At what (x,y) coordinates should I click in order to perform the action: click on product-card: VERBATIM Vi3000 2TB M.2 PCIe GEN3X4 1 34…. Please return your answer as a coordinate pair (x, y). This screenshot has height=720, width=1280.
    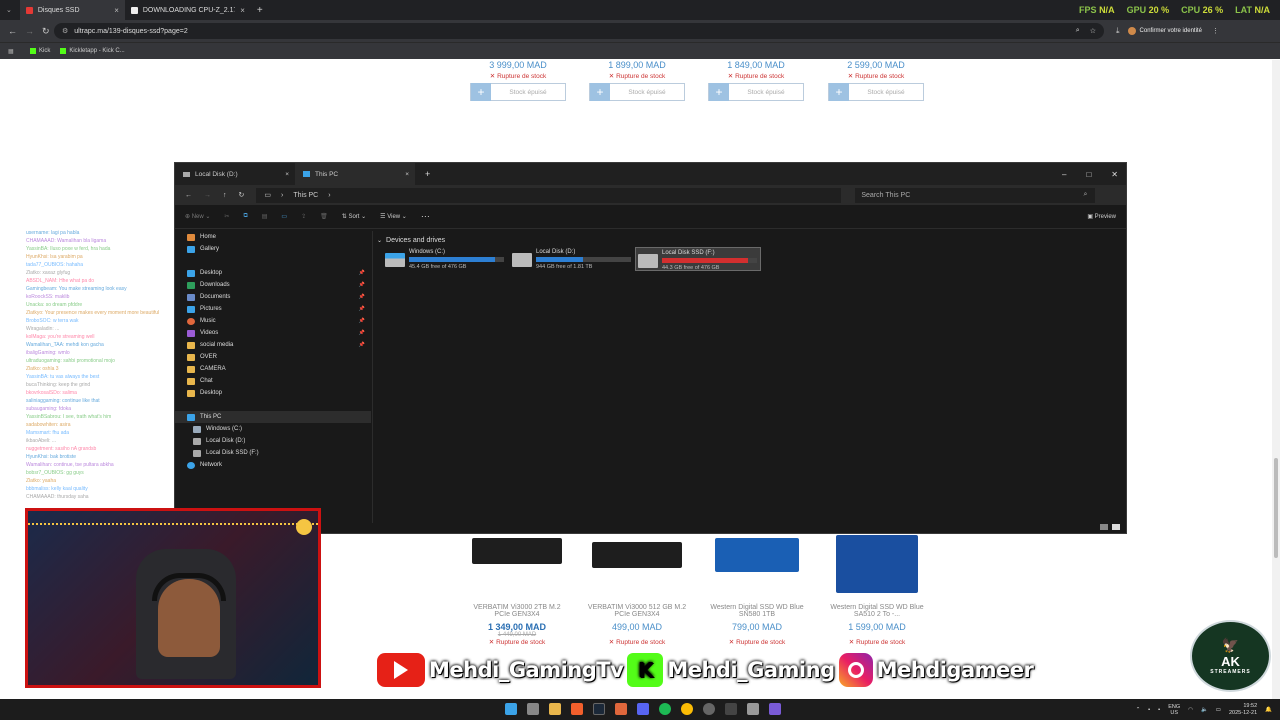
    Looking at the image, I should click on (517, 590).